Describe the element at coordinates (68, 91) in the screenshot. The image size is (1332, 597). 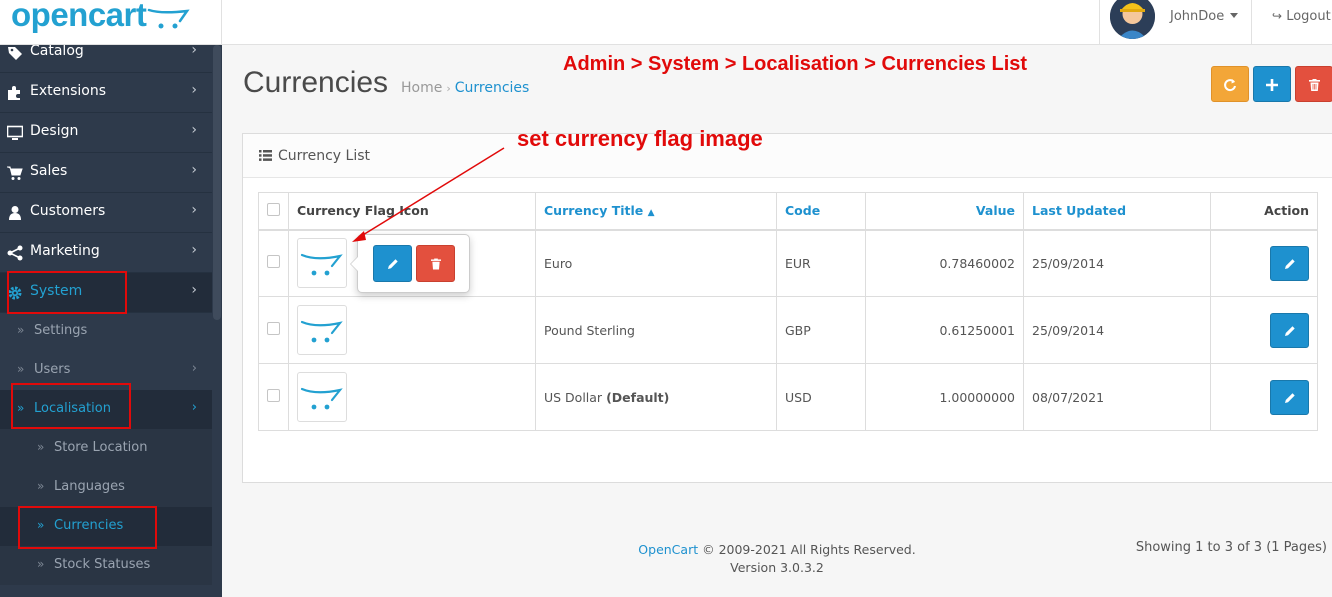
I see `sidebar-item-label: Extensions` at that location.